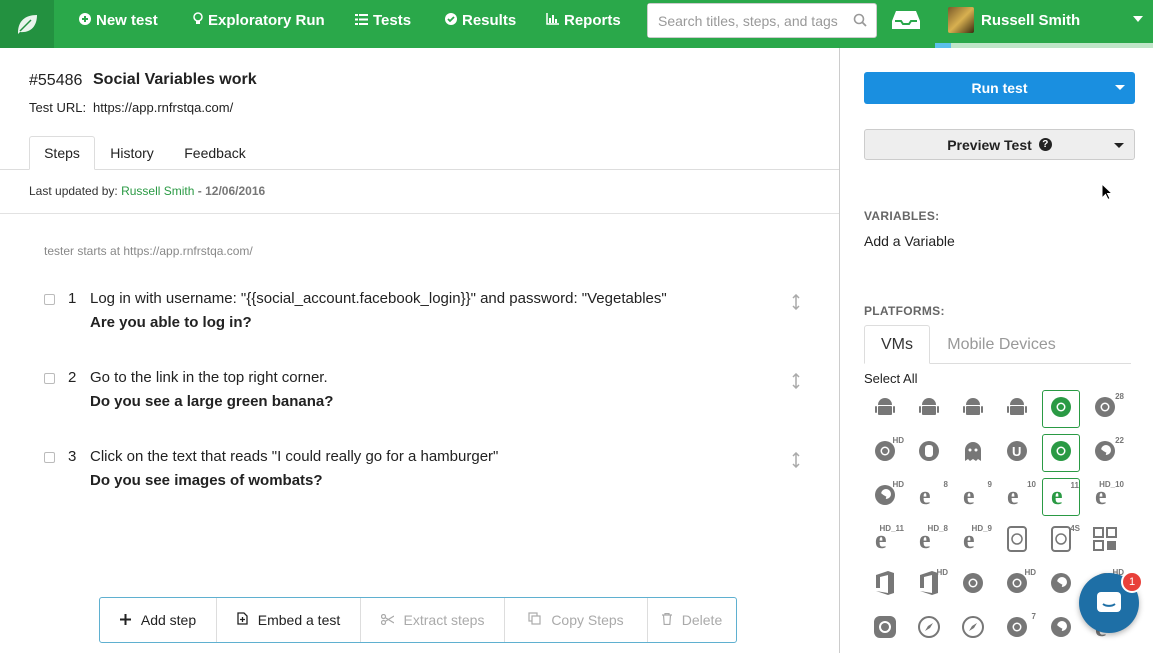  Describe the element at coordinates (58, 107) in the screenshot. I see `test-url-label: Test URL:` at that location.